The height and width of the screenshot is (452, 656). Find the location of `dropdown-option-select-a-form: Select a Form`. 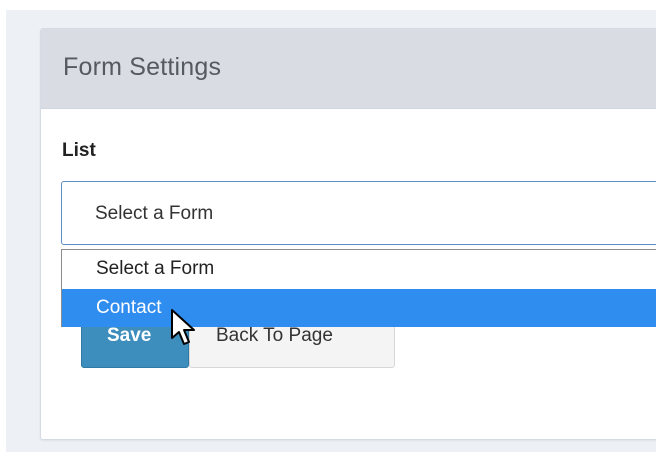

dropdown-option-select-a-form: Select a Form is located at coordinates (359, 269).